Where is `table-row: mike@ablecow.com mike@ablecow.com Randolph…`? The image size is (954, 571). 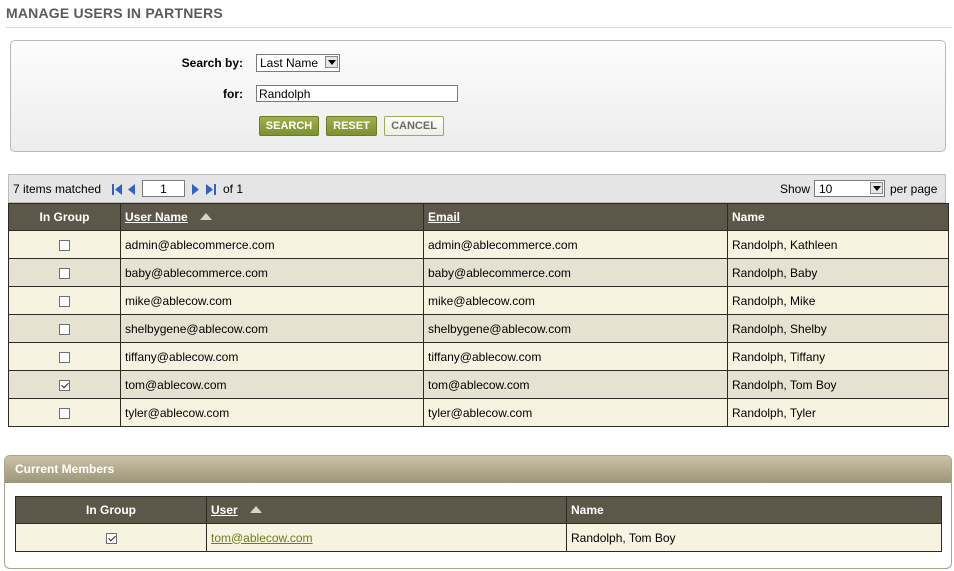 table-row: mike@ablecow.com mike@ablecow.com Randolph… is located at coordinates (478, 300).